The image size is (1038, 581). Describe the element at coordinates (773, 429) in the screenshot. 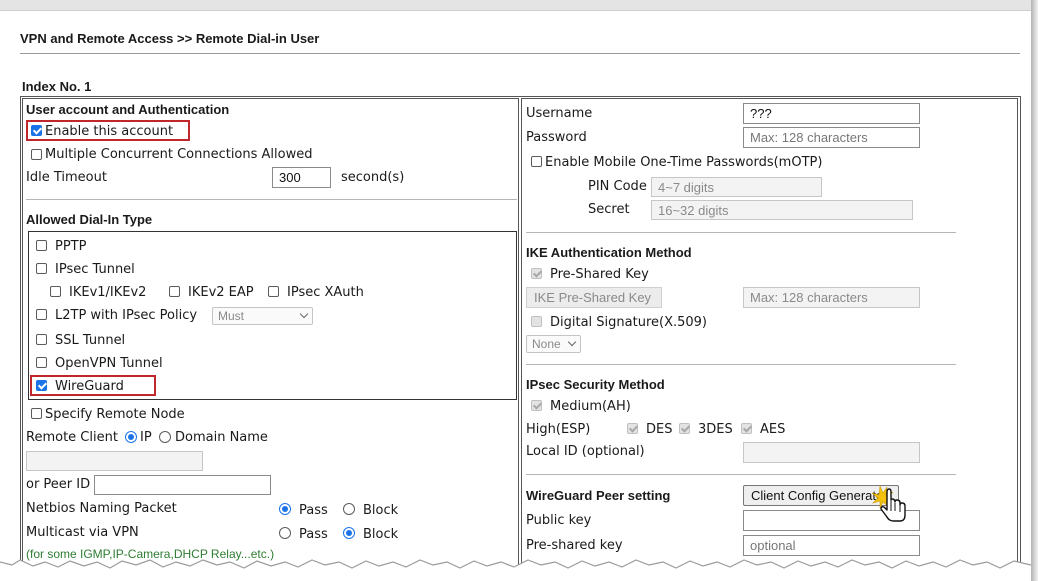

I see `aes-label: AES` at that location.